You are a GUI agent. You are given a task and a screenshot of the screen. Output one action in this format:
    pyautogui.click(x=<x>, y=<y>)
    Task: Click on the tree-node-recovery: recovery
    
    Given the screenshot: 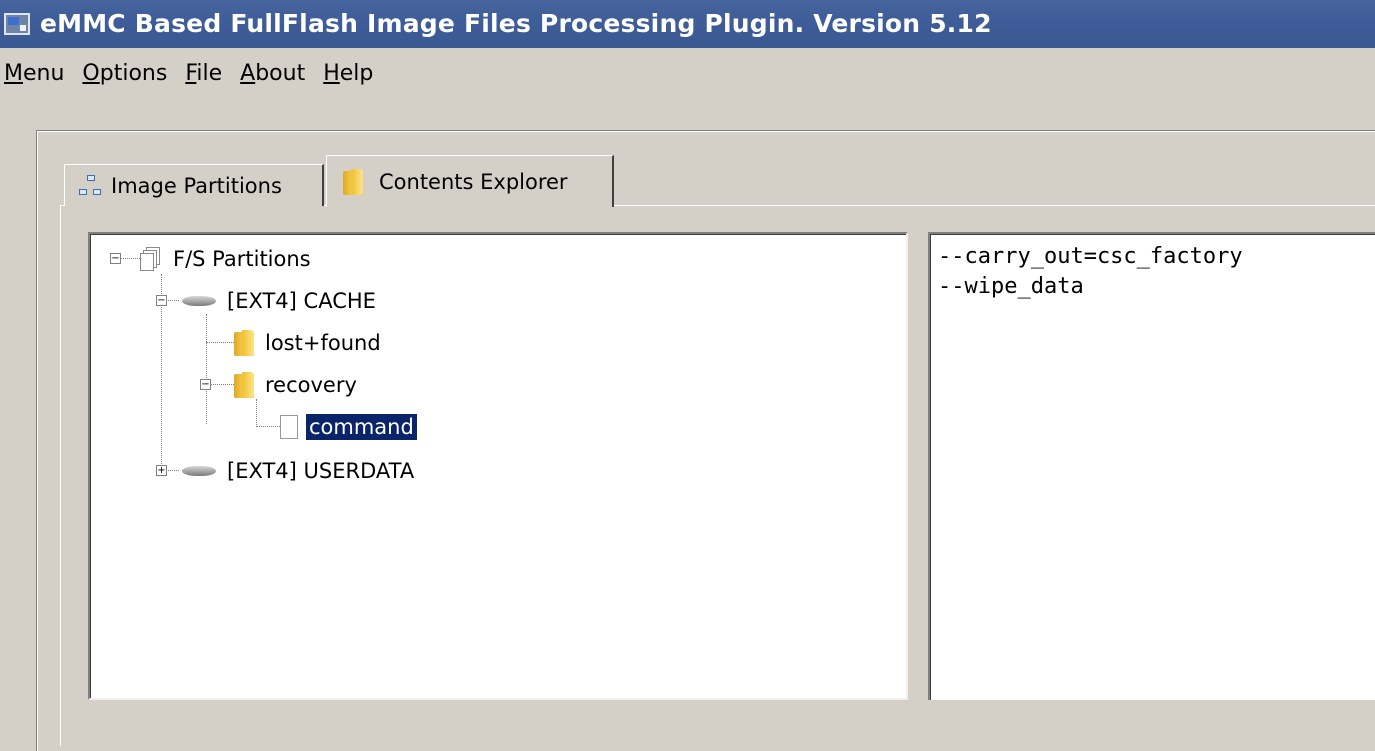 What is the action you would take?
    pyautogui.click(x=296, y=385)
    